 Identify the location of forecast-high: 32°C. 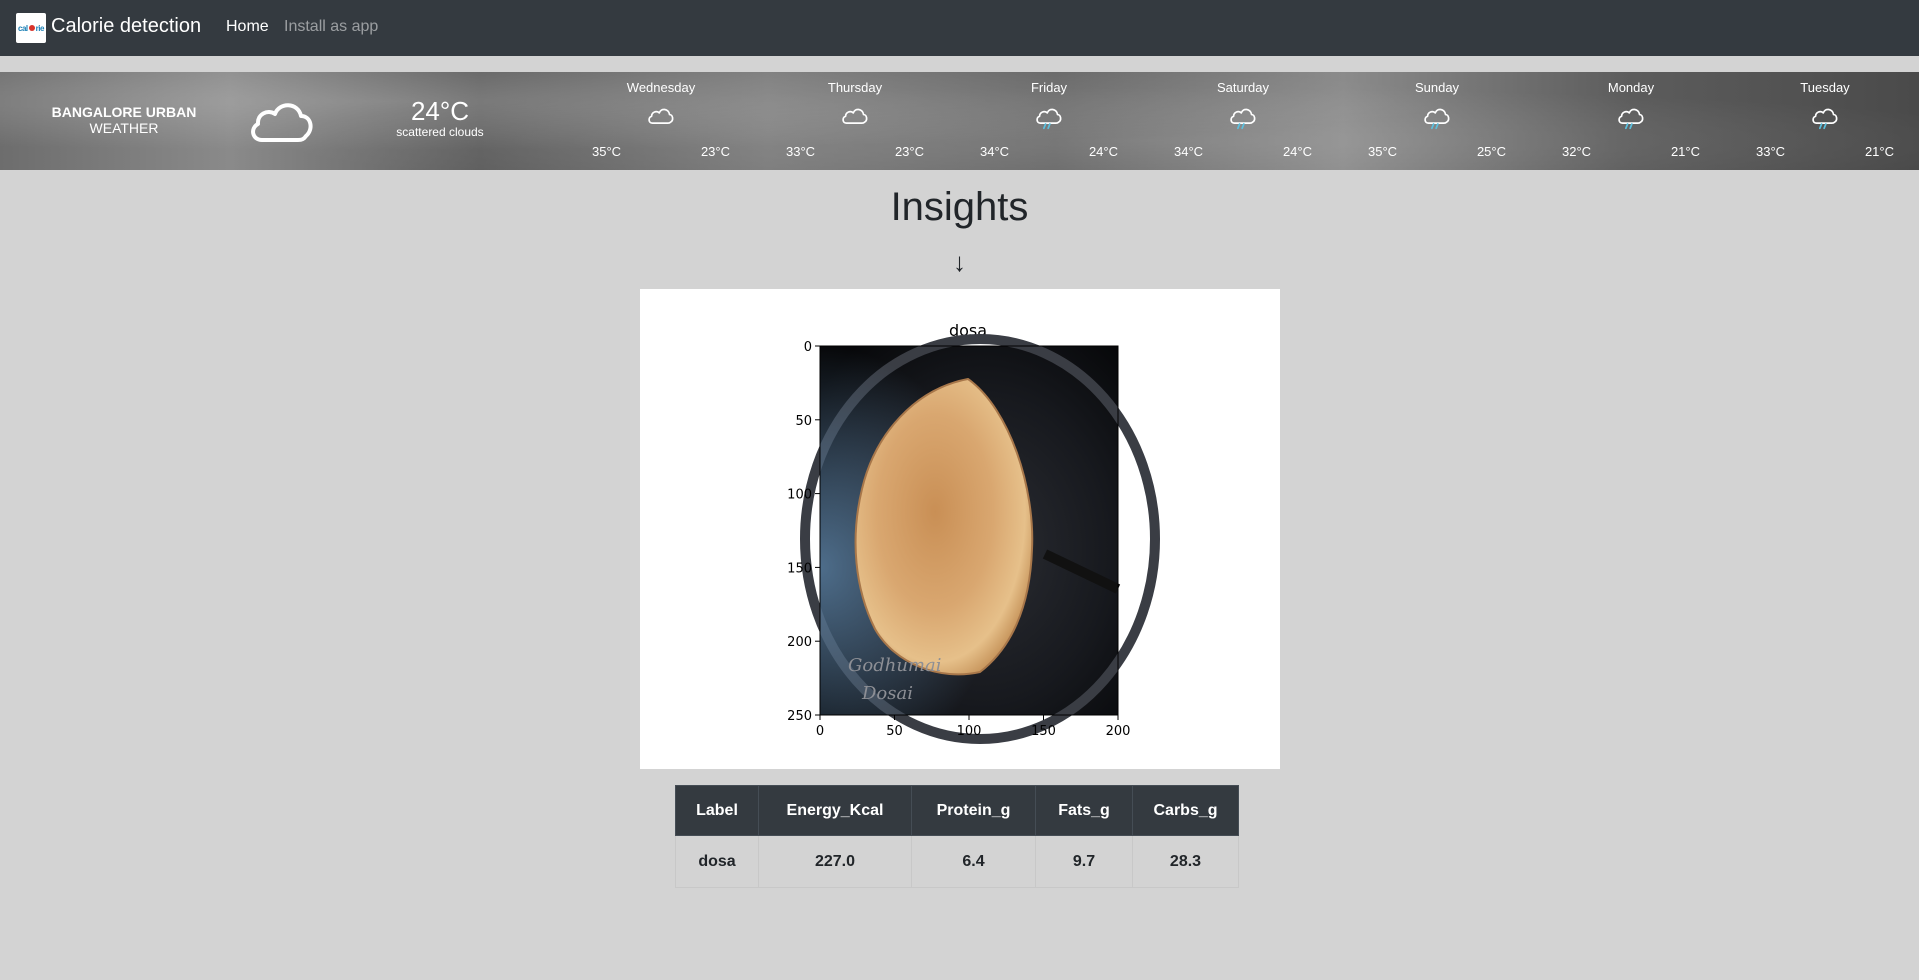
(1577, 151).